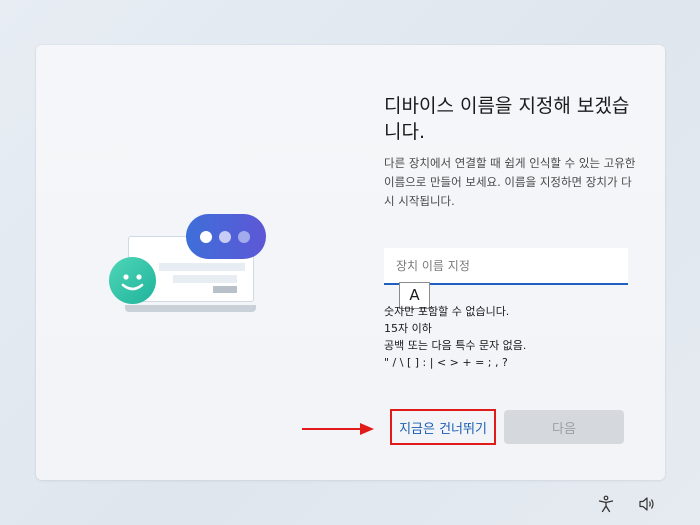 The width and height of the screenshot is (700, 525). I want to click on rule-item: 공백 또는 다음 특수 문자 없음., so click(455, 345).